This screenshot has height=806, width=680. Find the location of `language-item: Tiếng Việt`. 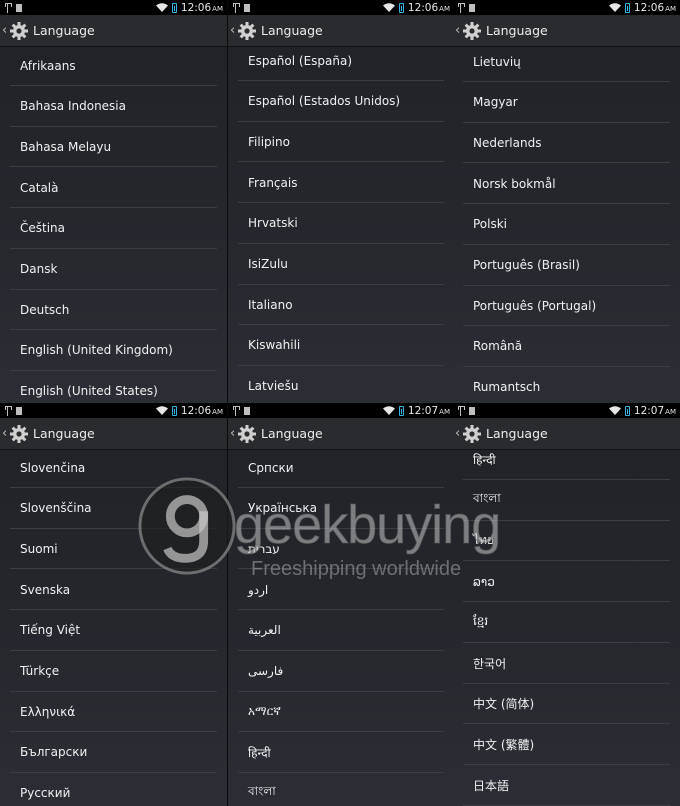

language-item: Tiếng Việt is located at coordinates (113, 631).